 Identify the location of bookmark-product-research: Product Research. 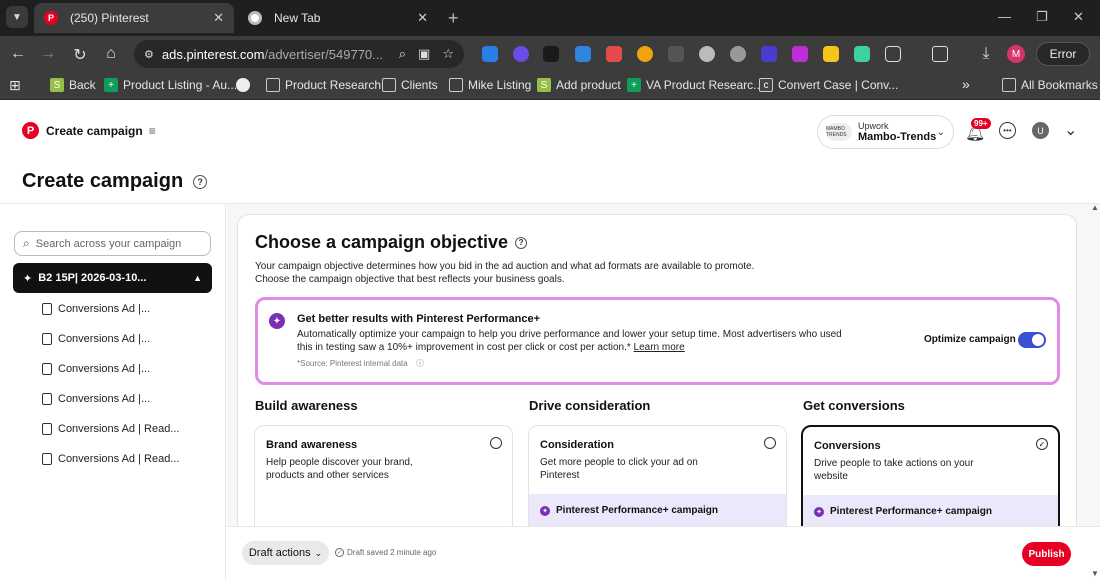
(323, 85).